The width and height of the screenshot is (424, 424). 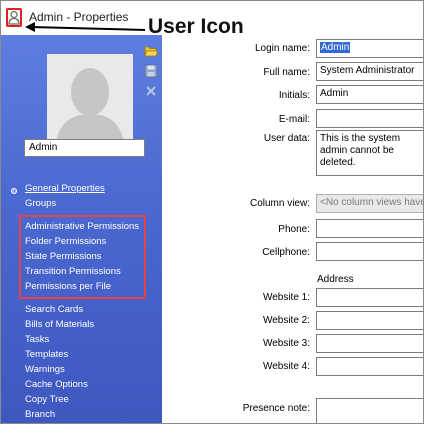 What do you see at coordinates (73, 271) in the screenshot?
I see `nav-transition-permissions: Transition Permissions` at bounding box center [73, 271].